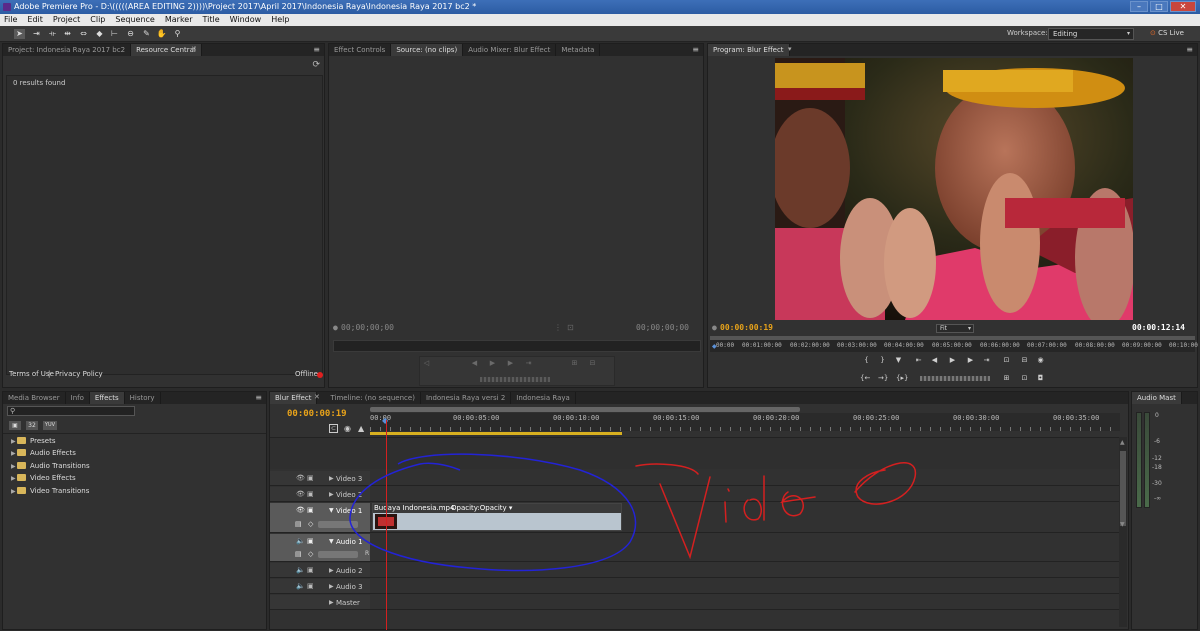 The image size is (1200, 631). Describe the element at coordinates (360, 50) in the screenshot. I see `tab-effect-controls: Effect Controls` at that location.